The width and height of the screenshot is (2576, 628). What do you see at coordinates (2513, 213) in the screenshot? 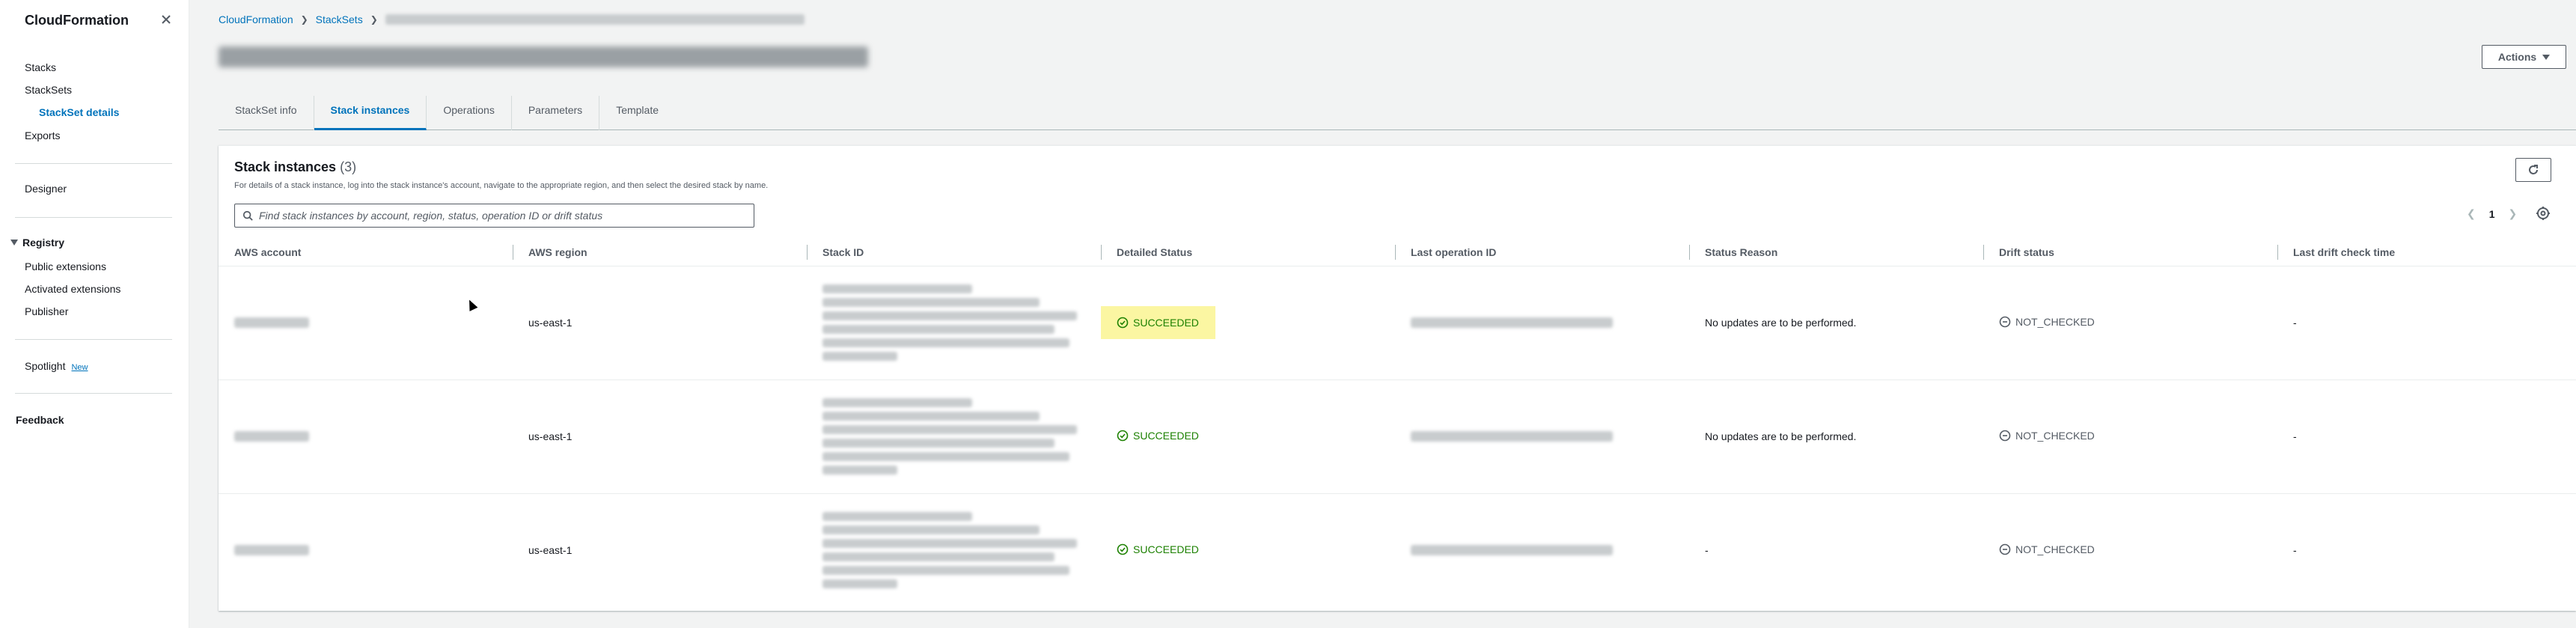
I see `next-page-icon: ❯` at bounding box center [2513, 213].